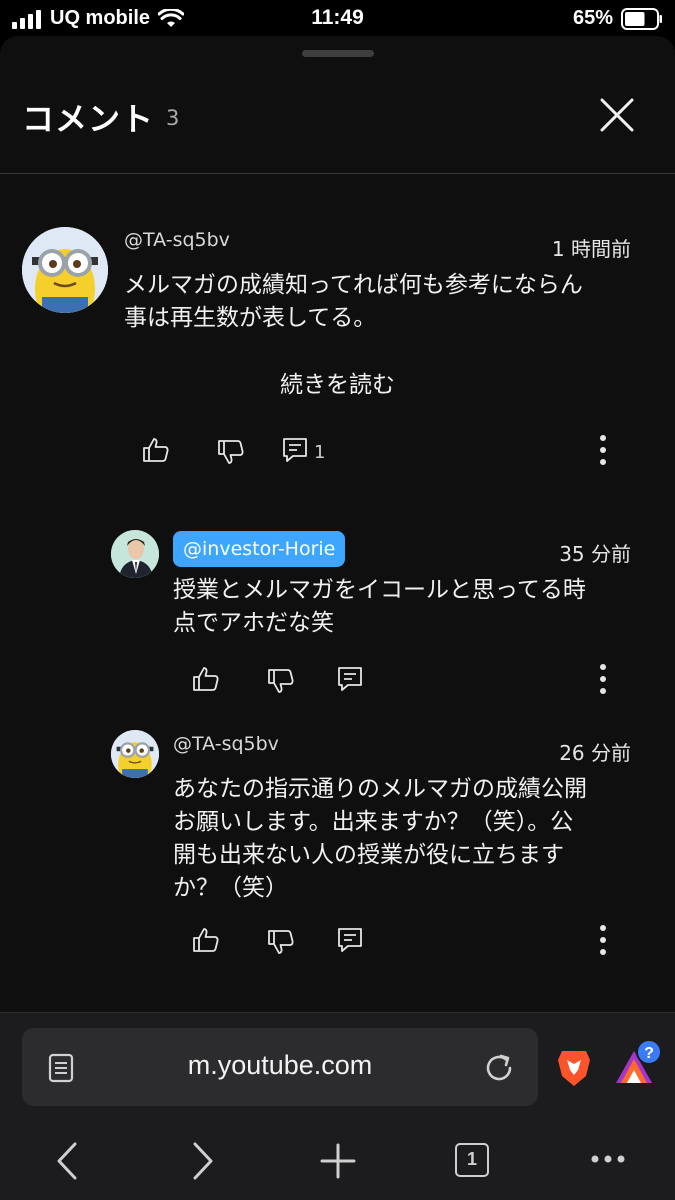  I want to click on status-bar: UQ mobile 11:49 65%, so click(337, 18).